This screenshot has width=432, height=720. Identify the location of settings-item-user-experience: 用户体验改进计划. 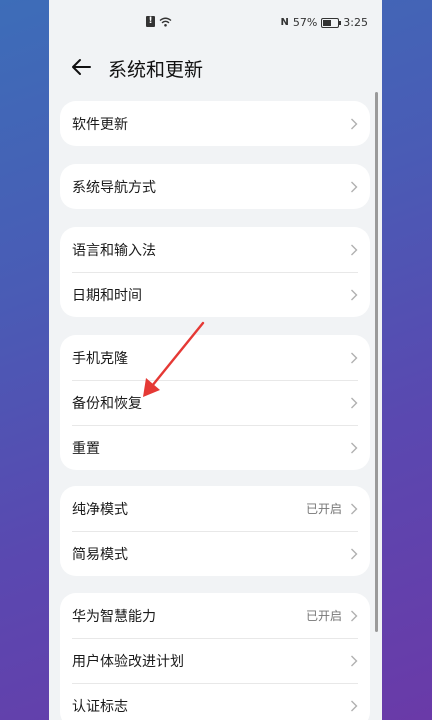
(215, 660).